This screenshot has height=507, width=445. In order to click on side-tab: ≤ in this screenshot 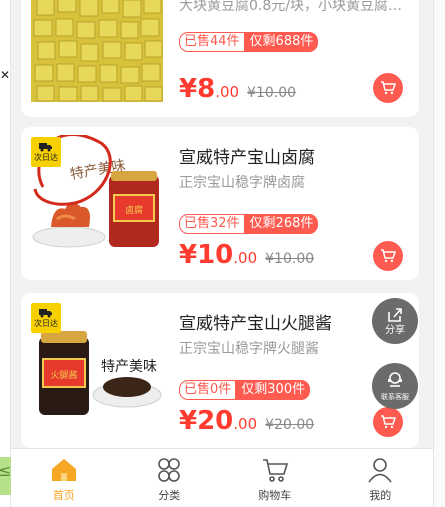, I will do `click(5, 476)`.